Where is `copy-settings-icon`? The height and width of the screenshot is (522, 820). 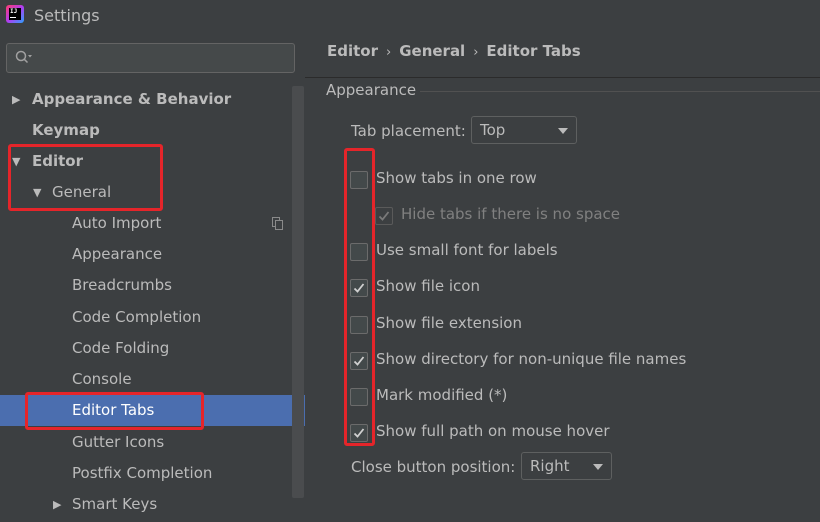 copy-settings-icon is located at coordinates (277, 223).